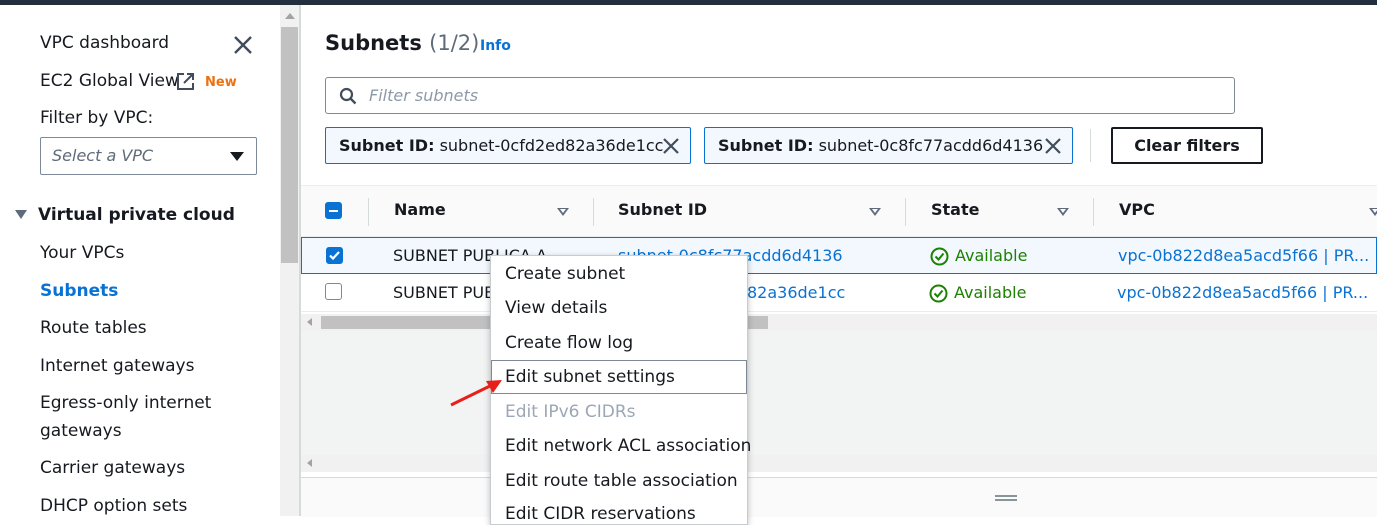 The width and height of the screenshot is (1377, 525). Describe the element at coordinates (839, 322) in the screenshot. I see `table-horizontal-scrollbar` at that location.